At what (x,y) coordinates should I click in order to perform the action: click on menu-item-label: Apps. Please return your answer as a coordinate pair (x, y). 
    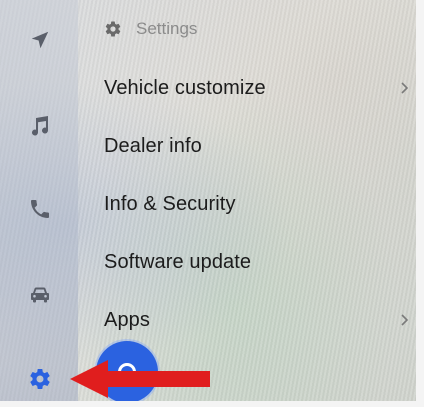
    Looking at the image, I should click on (127, 319).